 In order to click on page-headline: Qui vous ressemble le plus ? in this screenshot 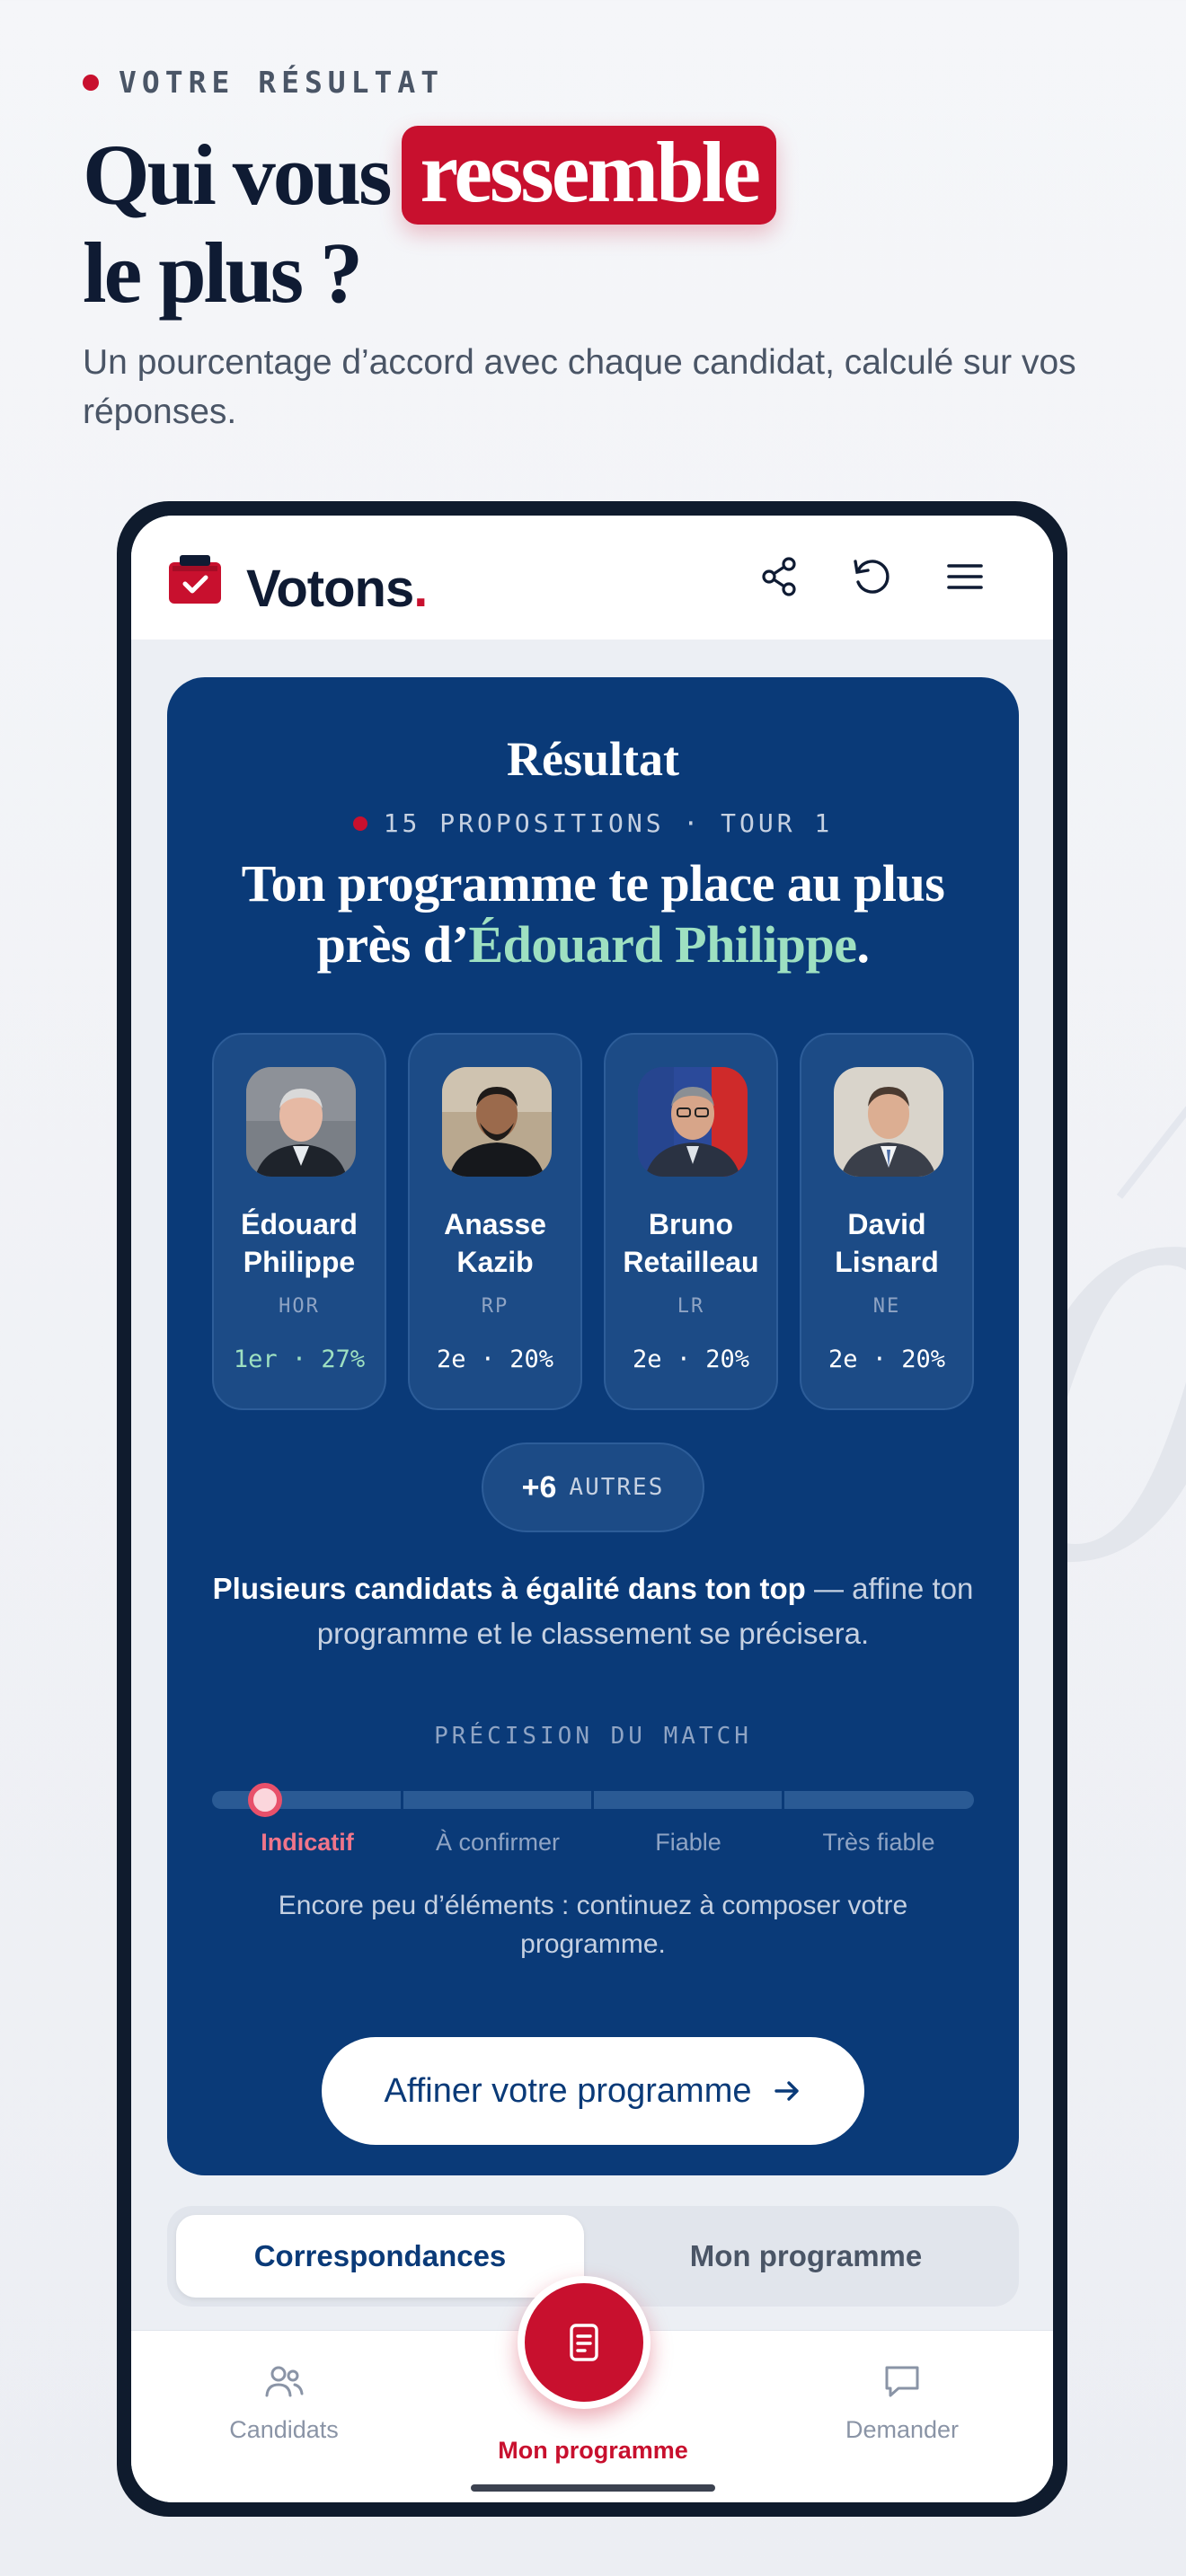, I will do `click(429, 224)`.